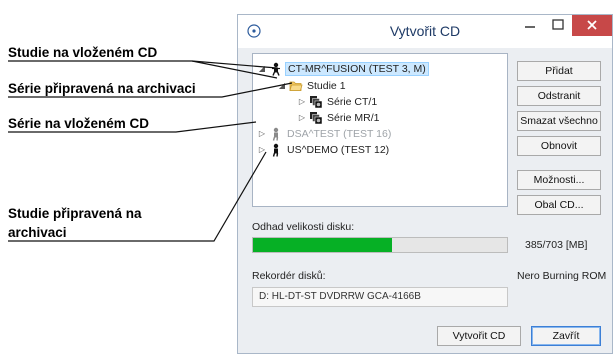  Describe the element at coordinates (296, 86) in the screenshot. I see `folder-open-icon` at that location.